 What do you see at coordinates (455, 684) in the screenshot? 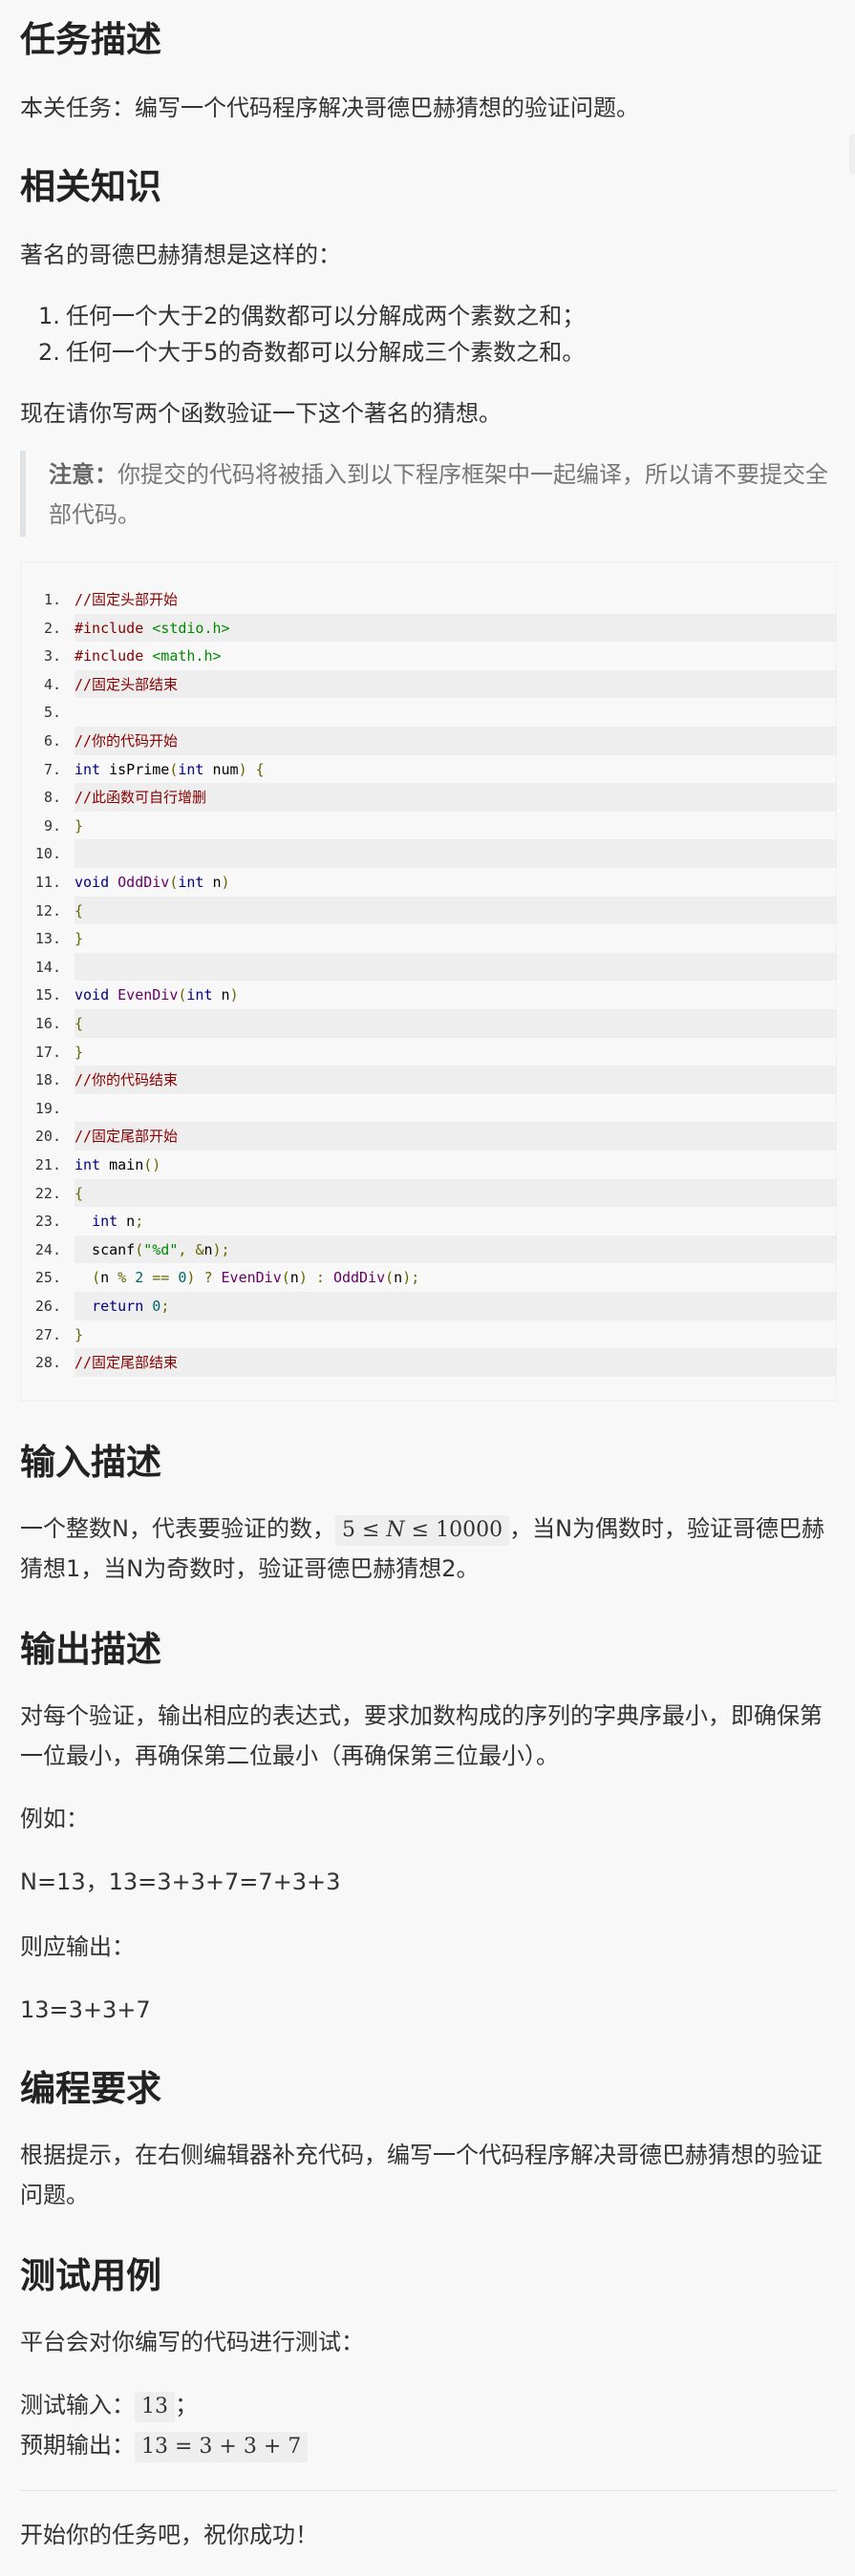
I see `code-text: //固定头部结束` at bounding box center [455, 684].